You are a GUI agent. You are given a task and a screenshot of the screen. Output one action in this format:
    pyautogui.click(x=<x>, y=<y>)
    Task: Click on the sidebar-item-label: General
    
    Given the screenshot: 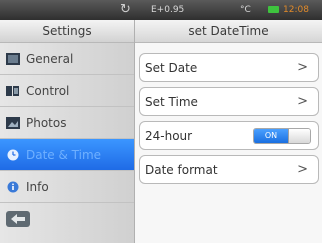 What is the action you would take?
    pyautogui.click(x=50, y=58)
    